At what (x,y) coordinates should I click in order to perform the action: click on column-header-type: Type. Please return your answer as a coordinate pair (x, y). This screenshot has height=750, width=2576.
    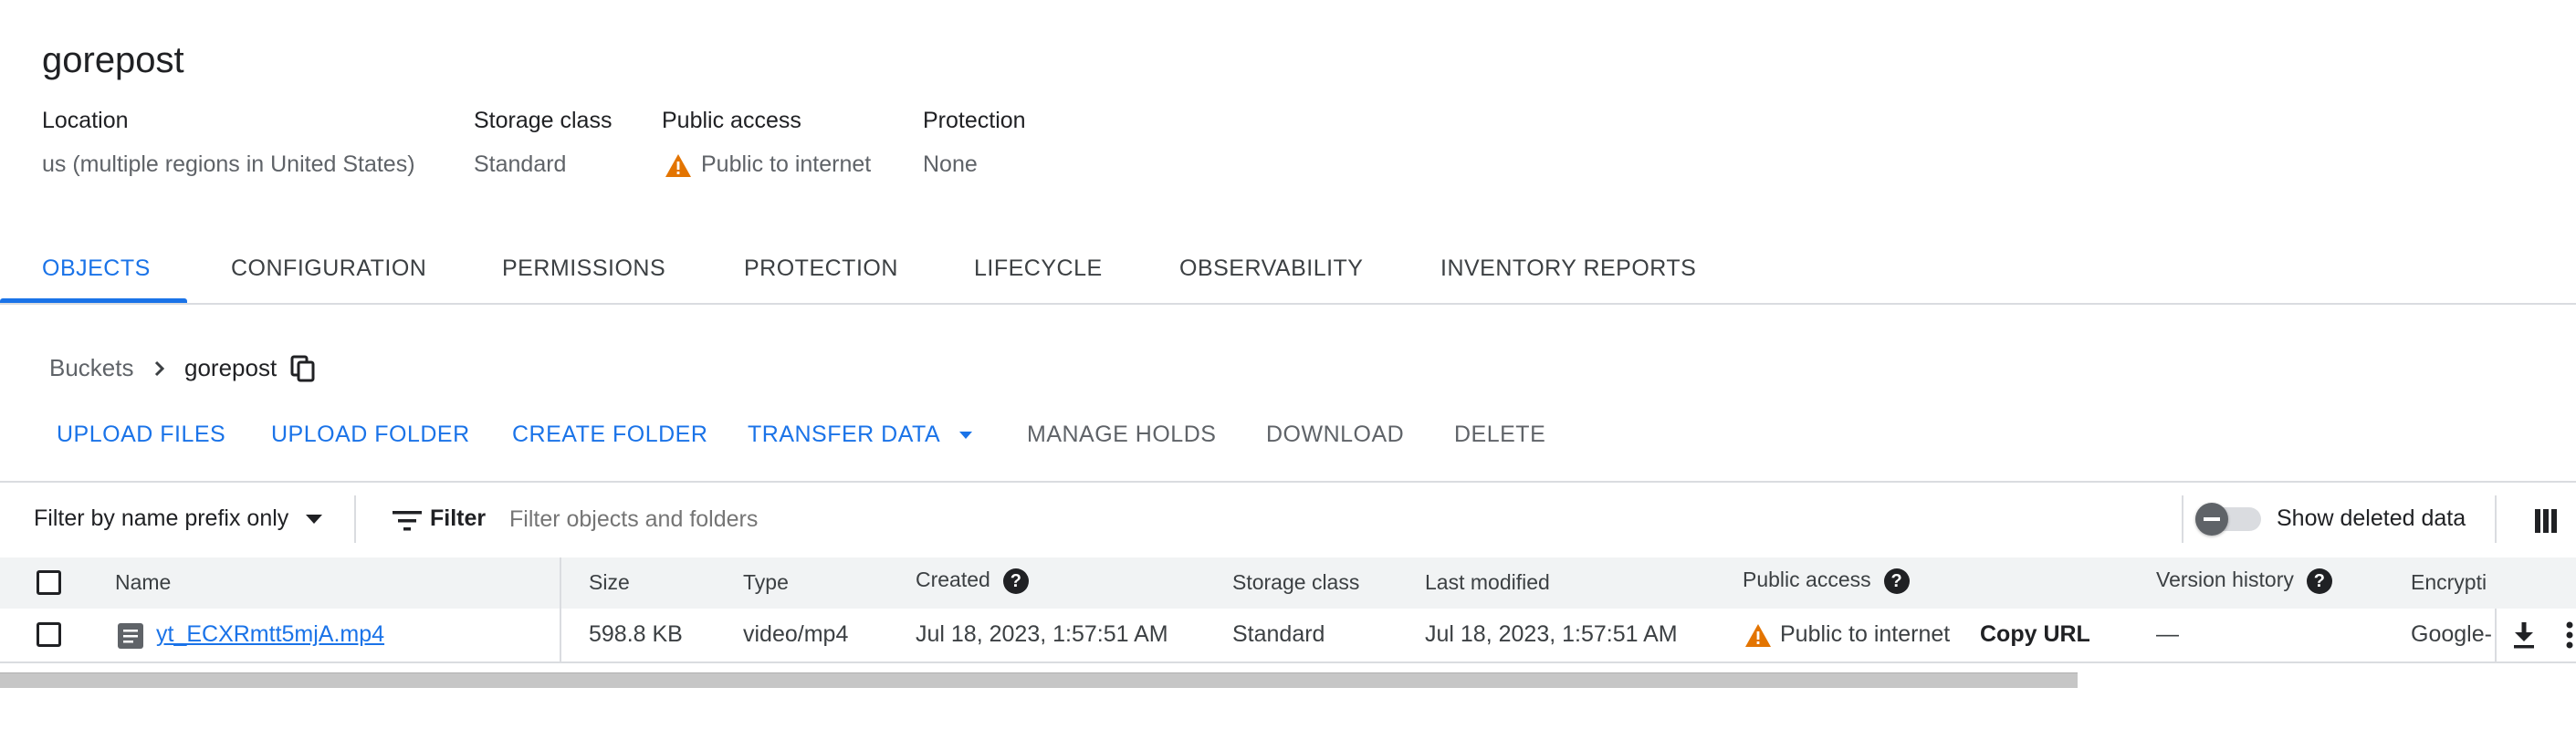
    Looking at the image, I should click on (766, 583).